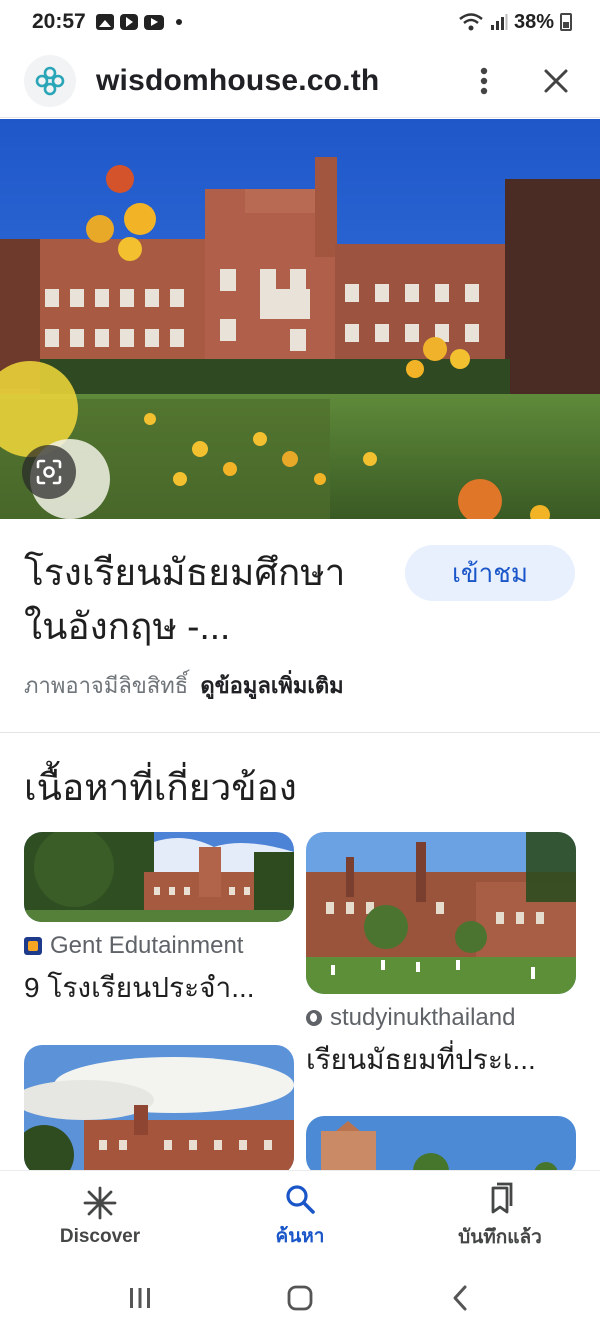  I want to click on header-actions, so click(520, 81).